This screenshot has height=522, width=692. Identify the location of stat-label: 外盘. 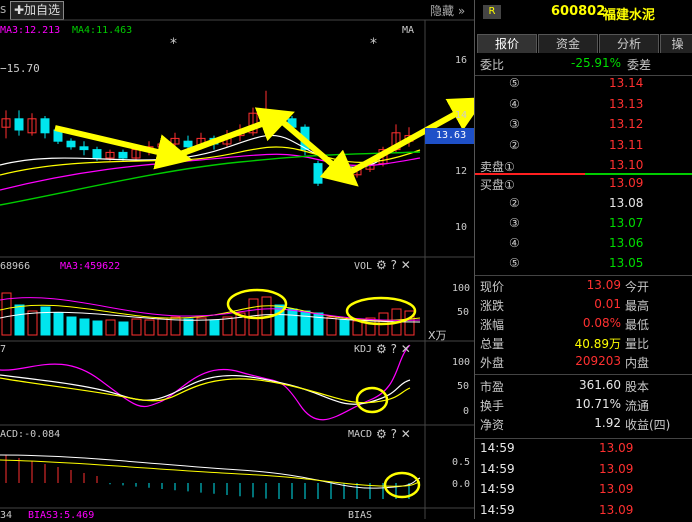
(492, 363).